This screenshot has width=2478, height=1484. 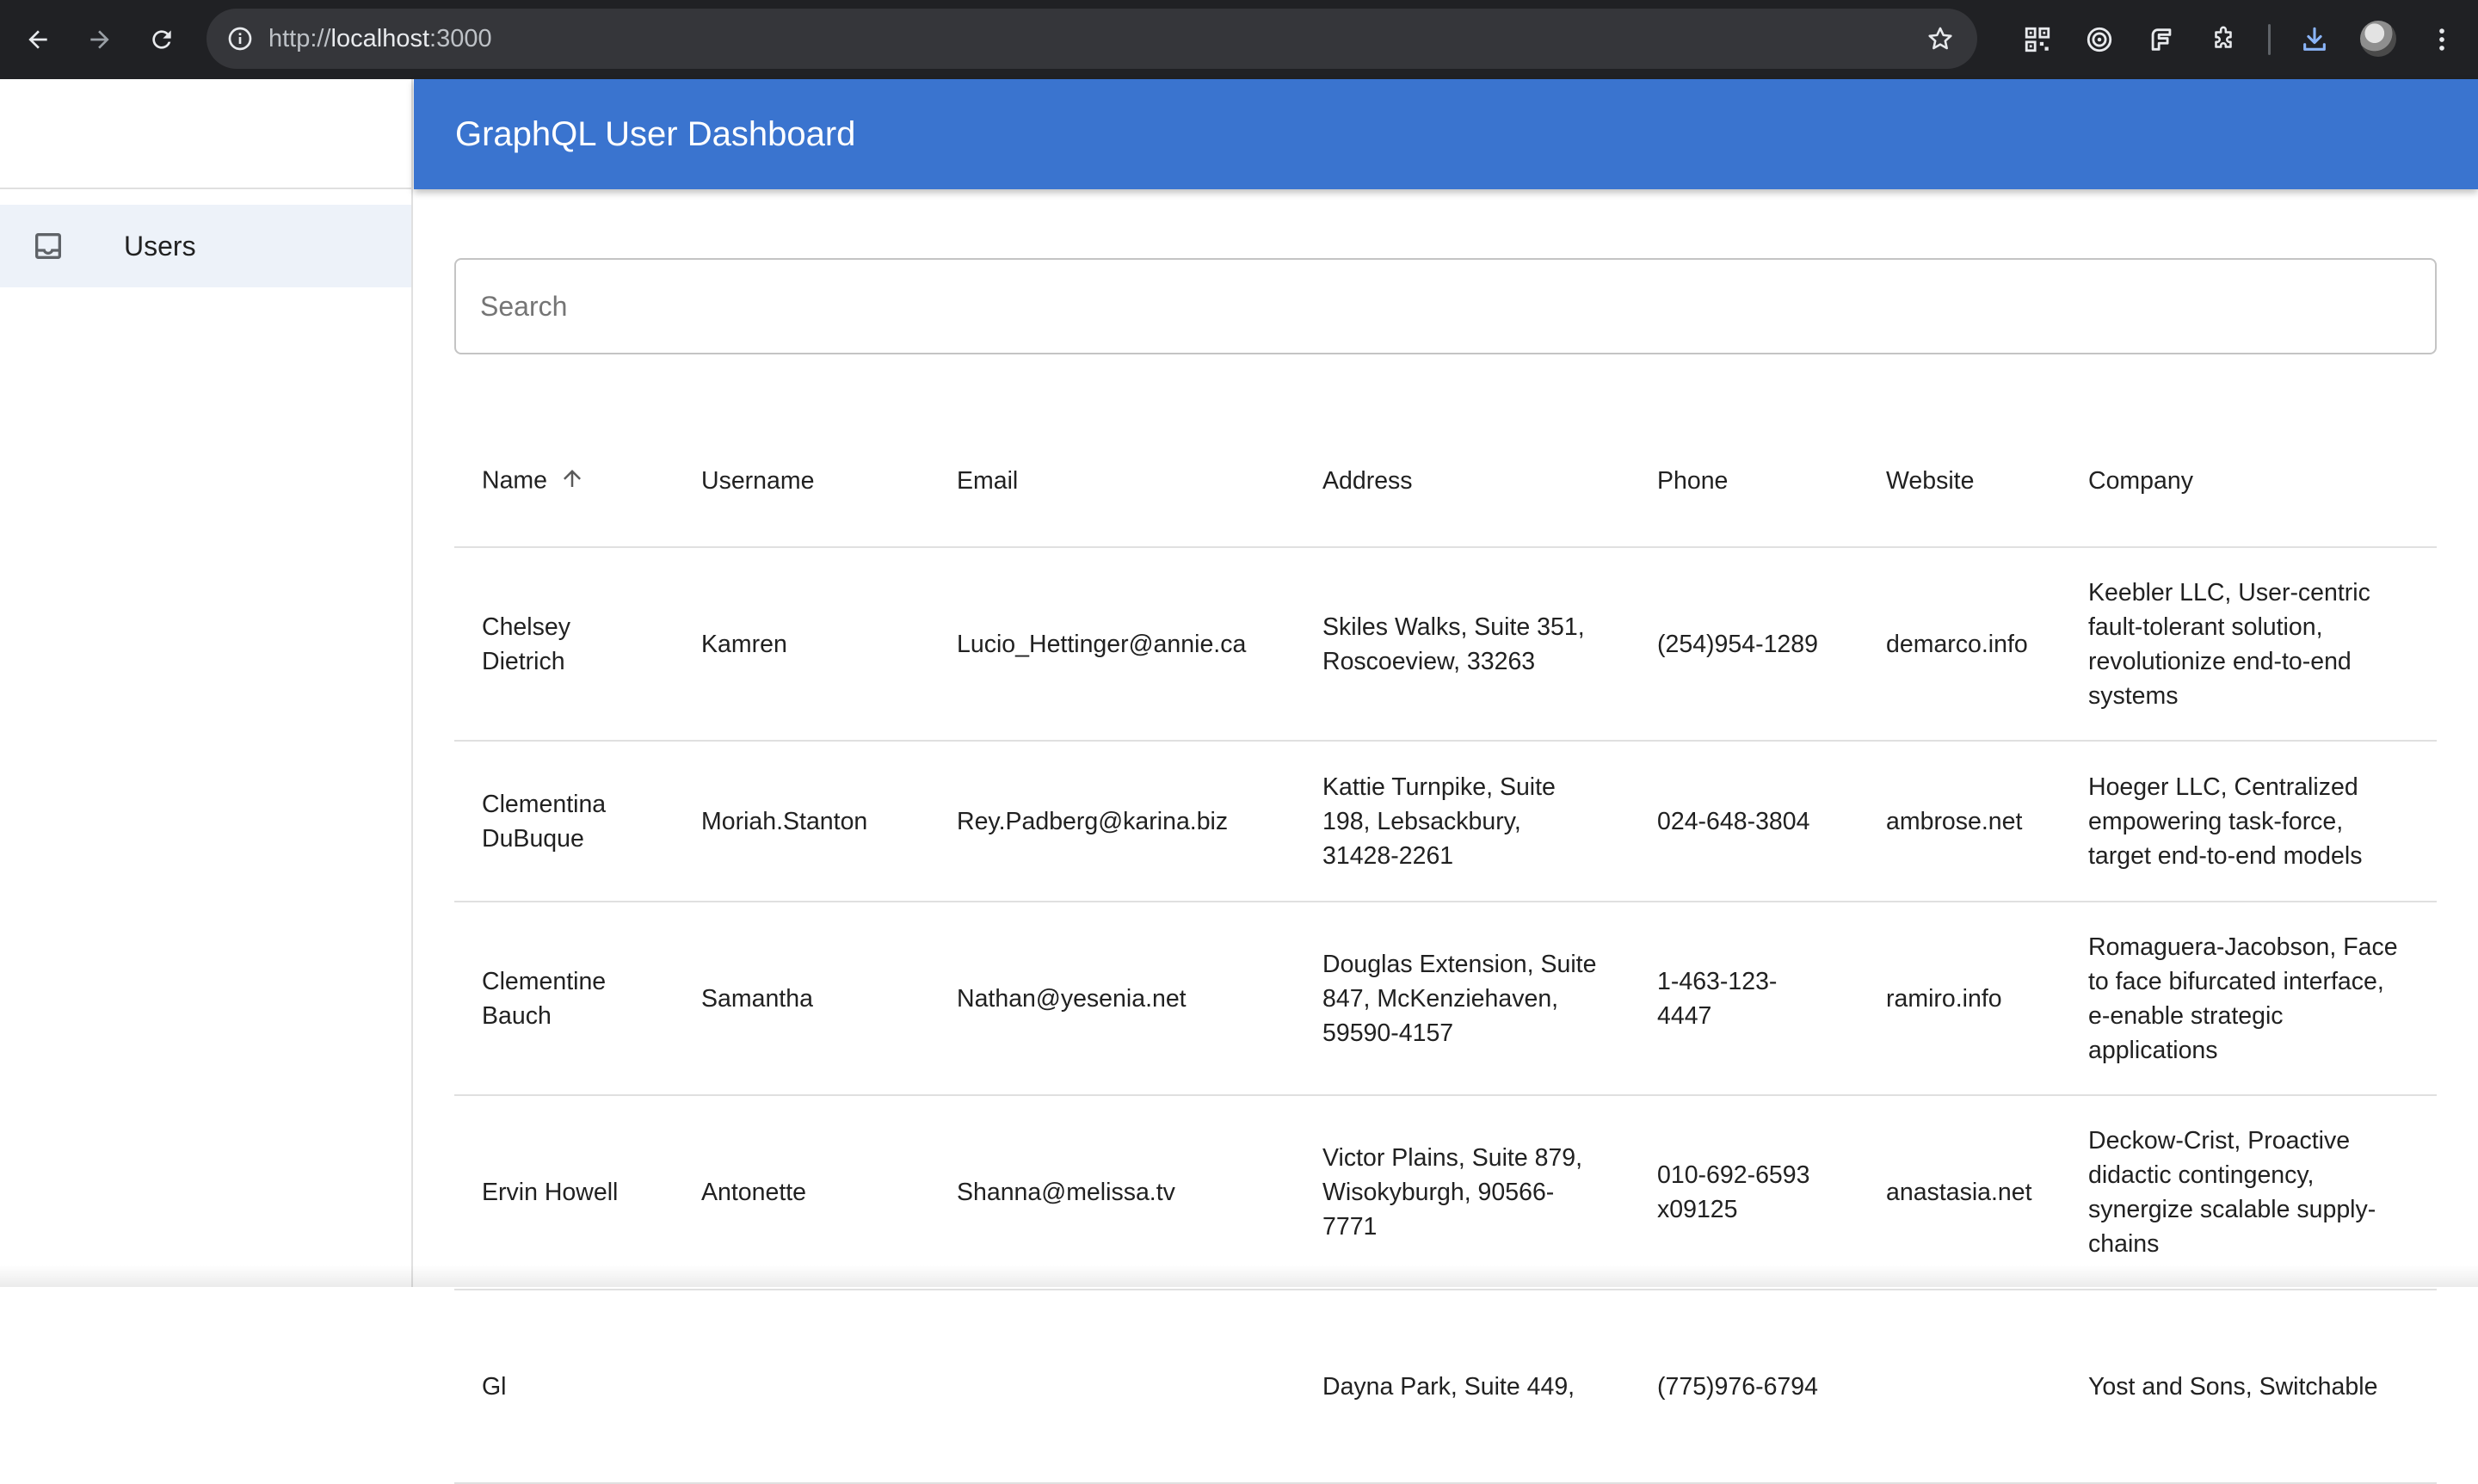 I want to click on cell-phone: 024-648-3804, so click(x=1744, y=821).